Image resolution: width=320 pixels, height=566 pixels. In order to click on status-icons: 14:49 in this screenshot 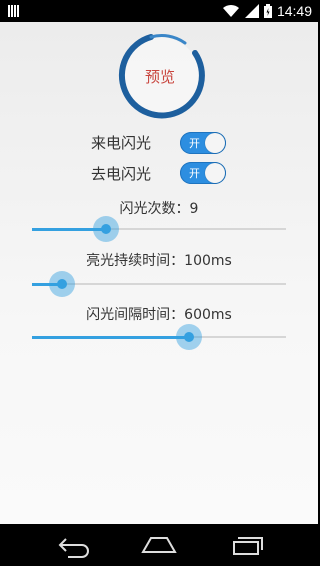, I will do `click(267, 11)`.